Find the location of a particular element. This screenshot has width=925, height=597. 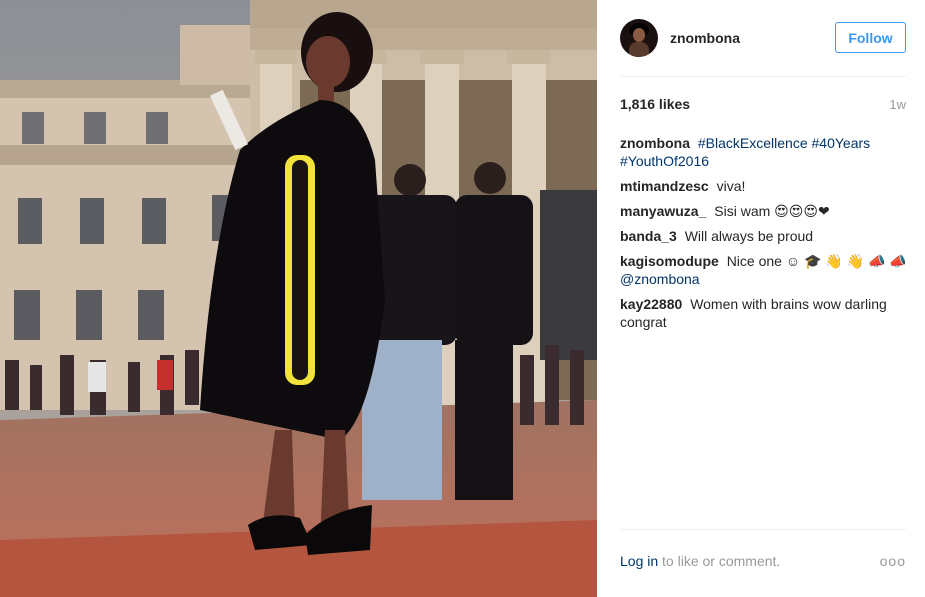

comment-text: viva! is located at coordinates (731, 186).